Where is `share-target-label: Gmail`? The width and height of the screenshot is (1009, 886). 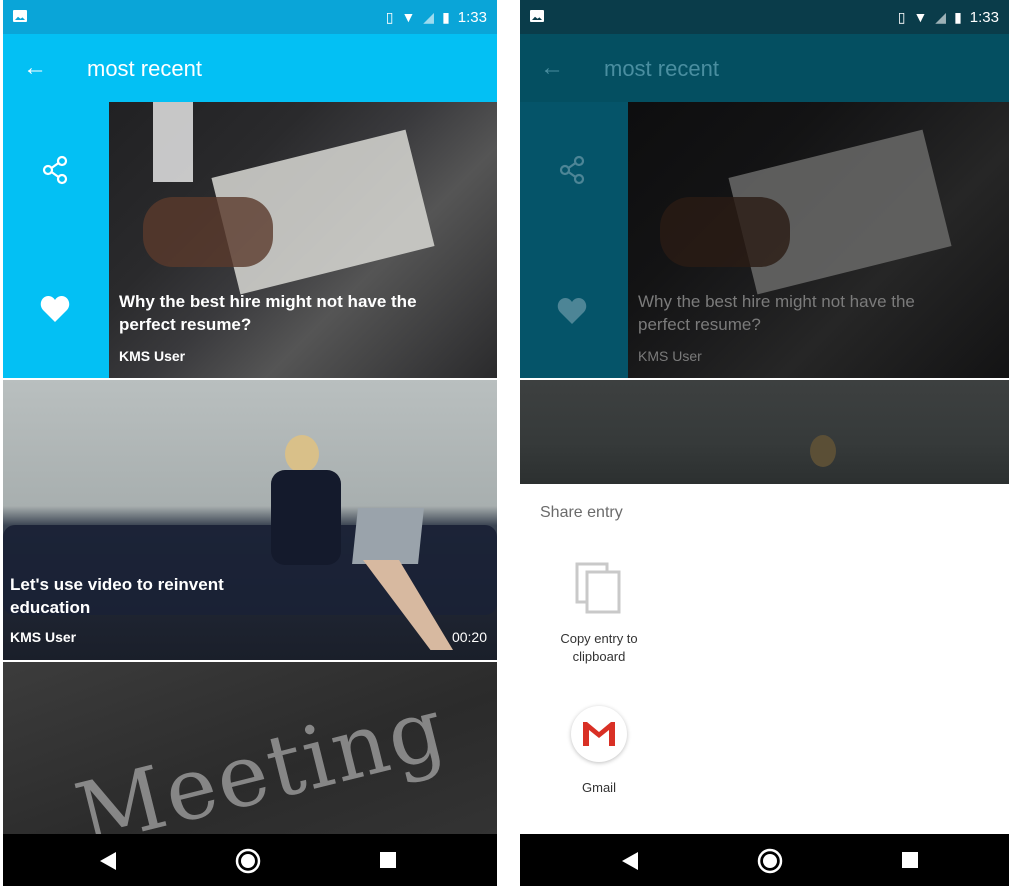 share-target-label: Gmail is located at coordinates (599, 787).